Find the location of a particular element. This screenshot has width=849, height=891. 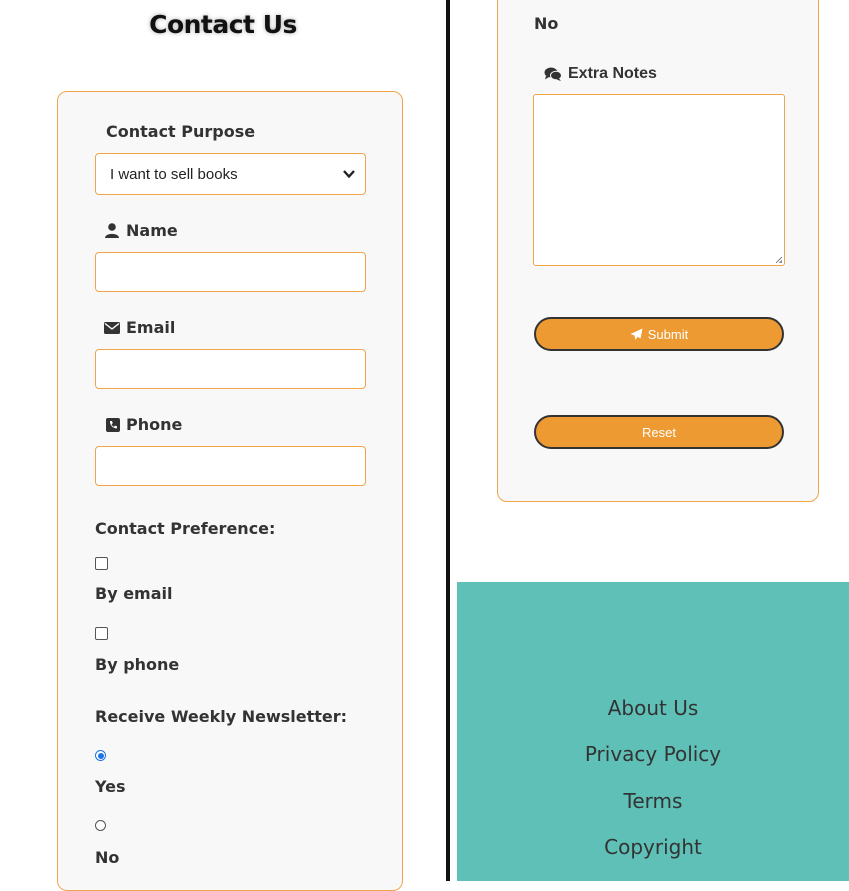

phone-label: Phone is located at coordinates (144, 424).